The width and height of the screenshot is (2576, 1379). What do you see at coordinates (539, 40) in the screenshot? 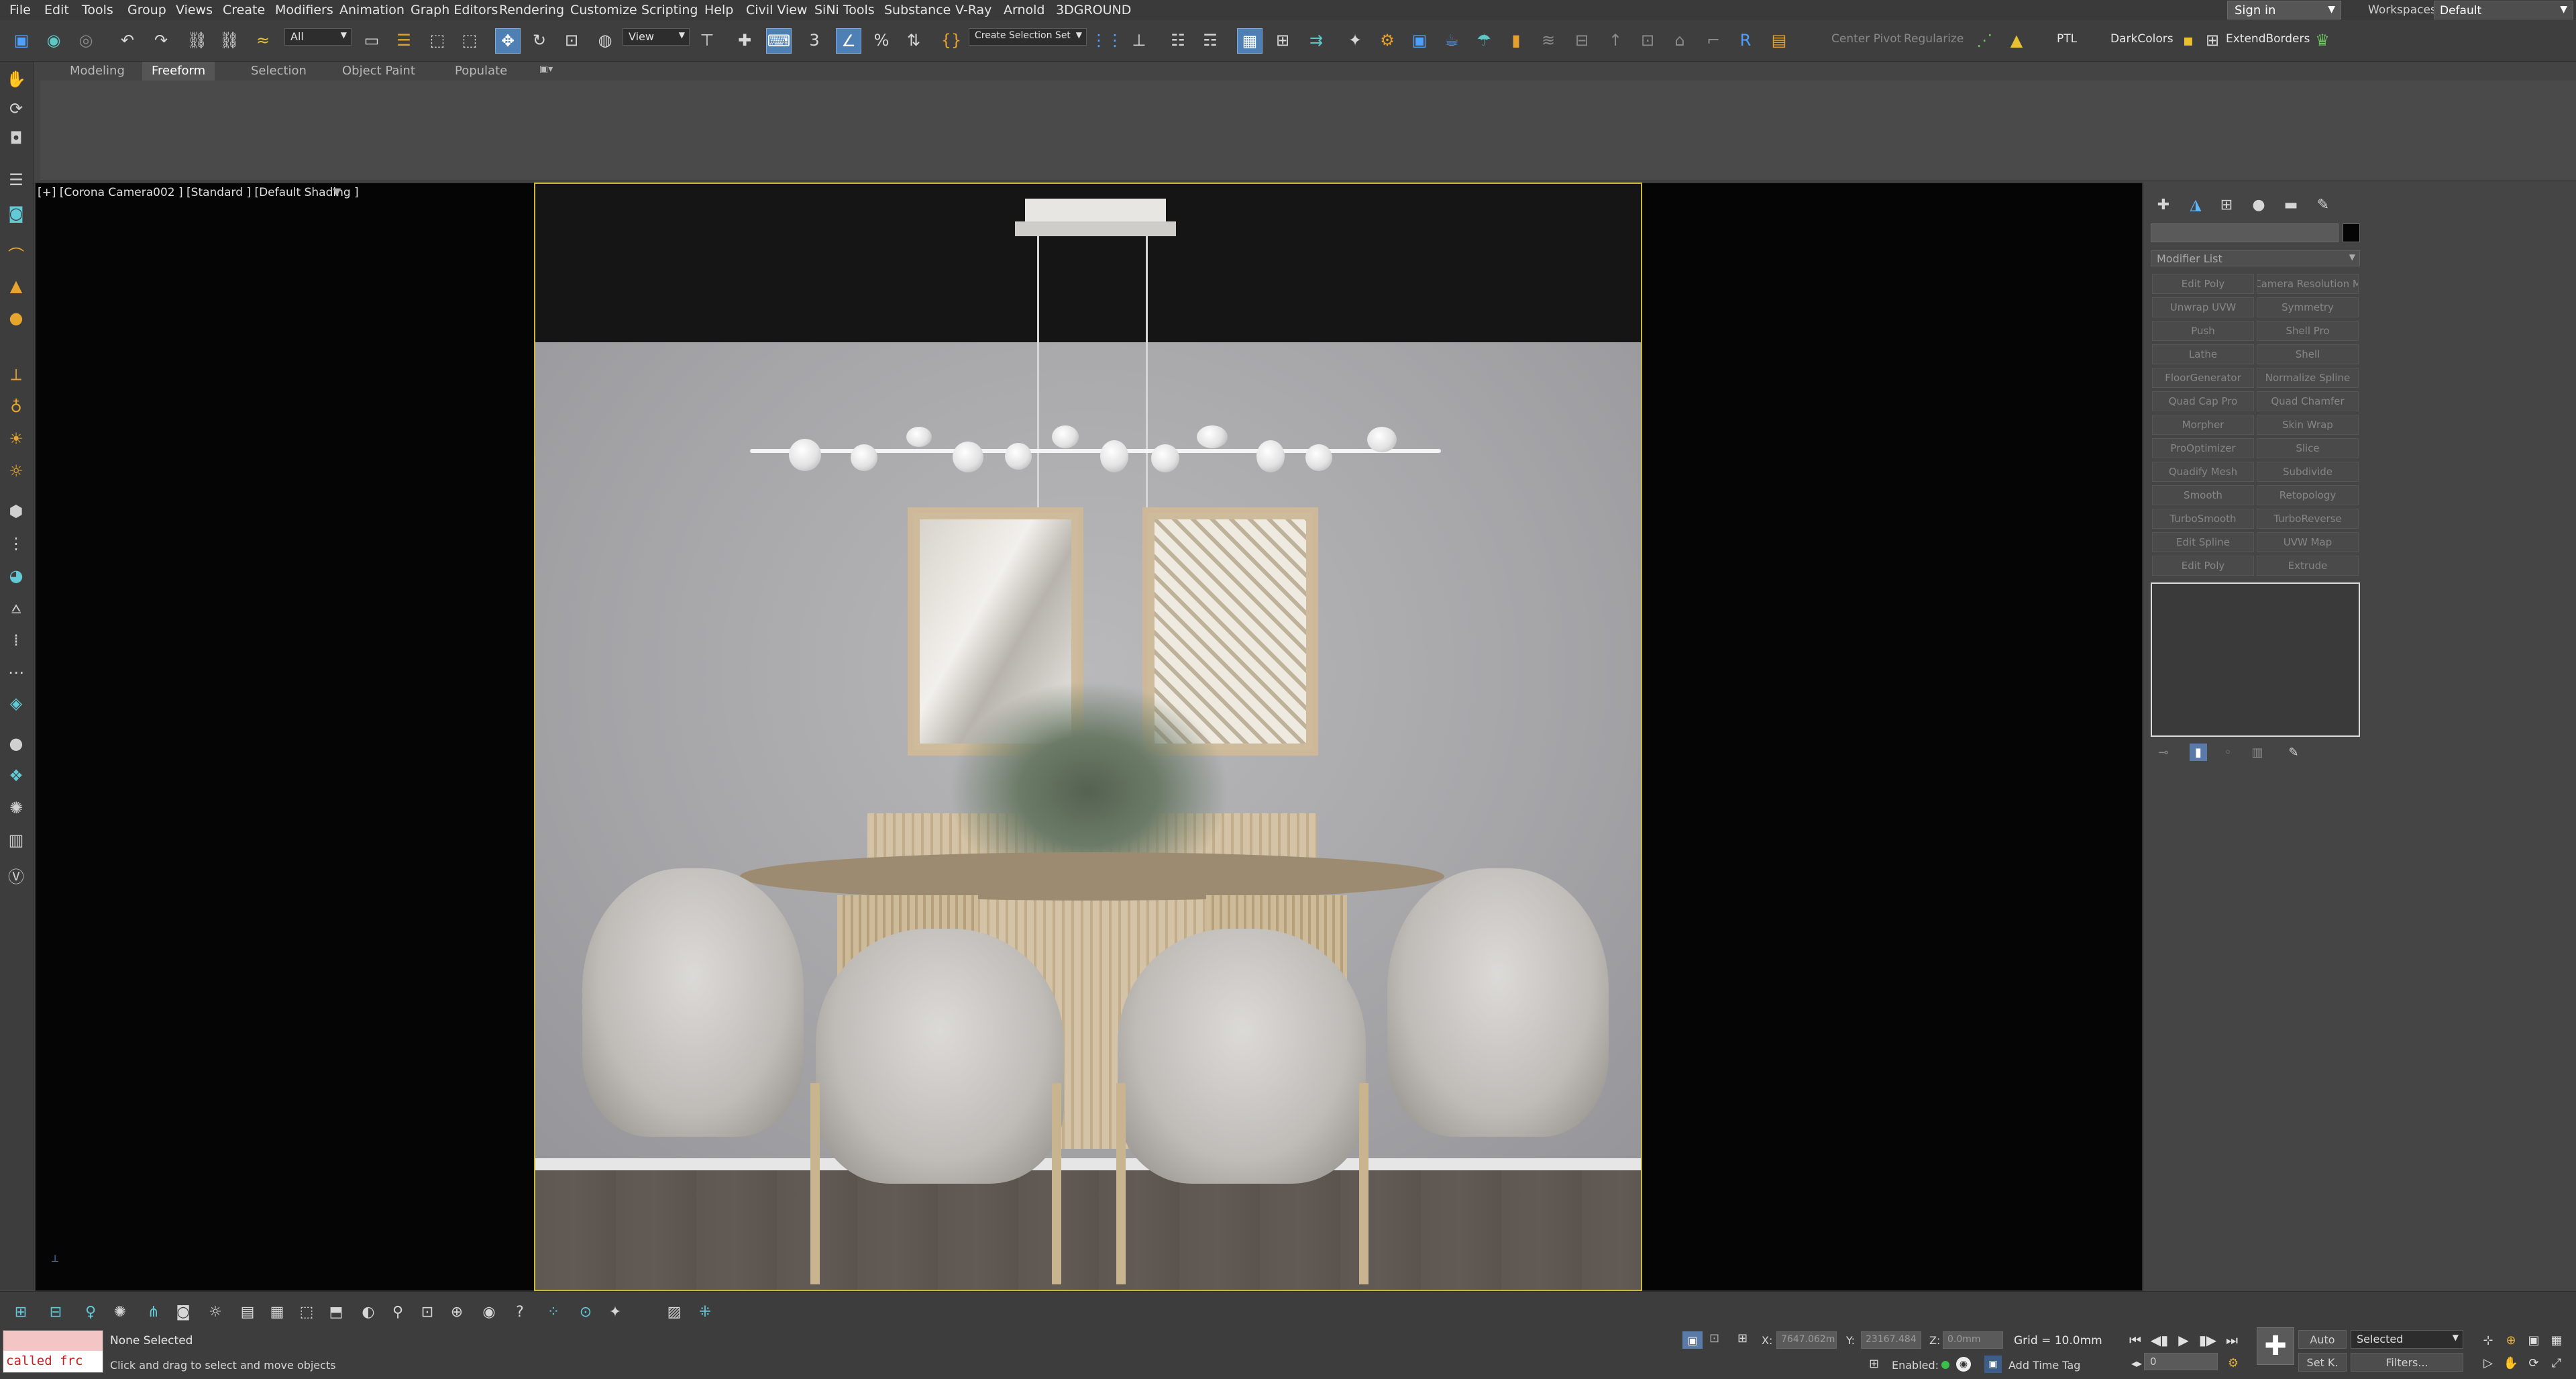
I see `select-rotate-icon: ↻` at bounding box center [539, 40].